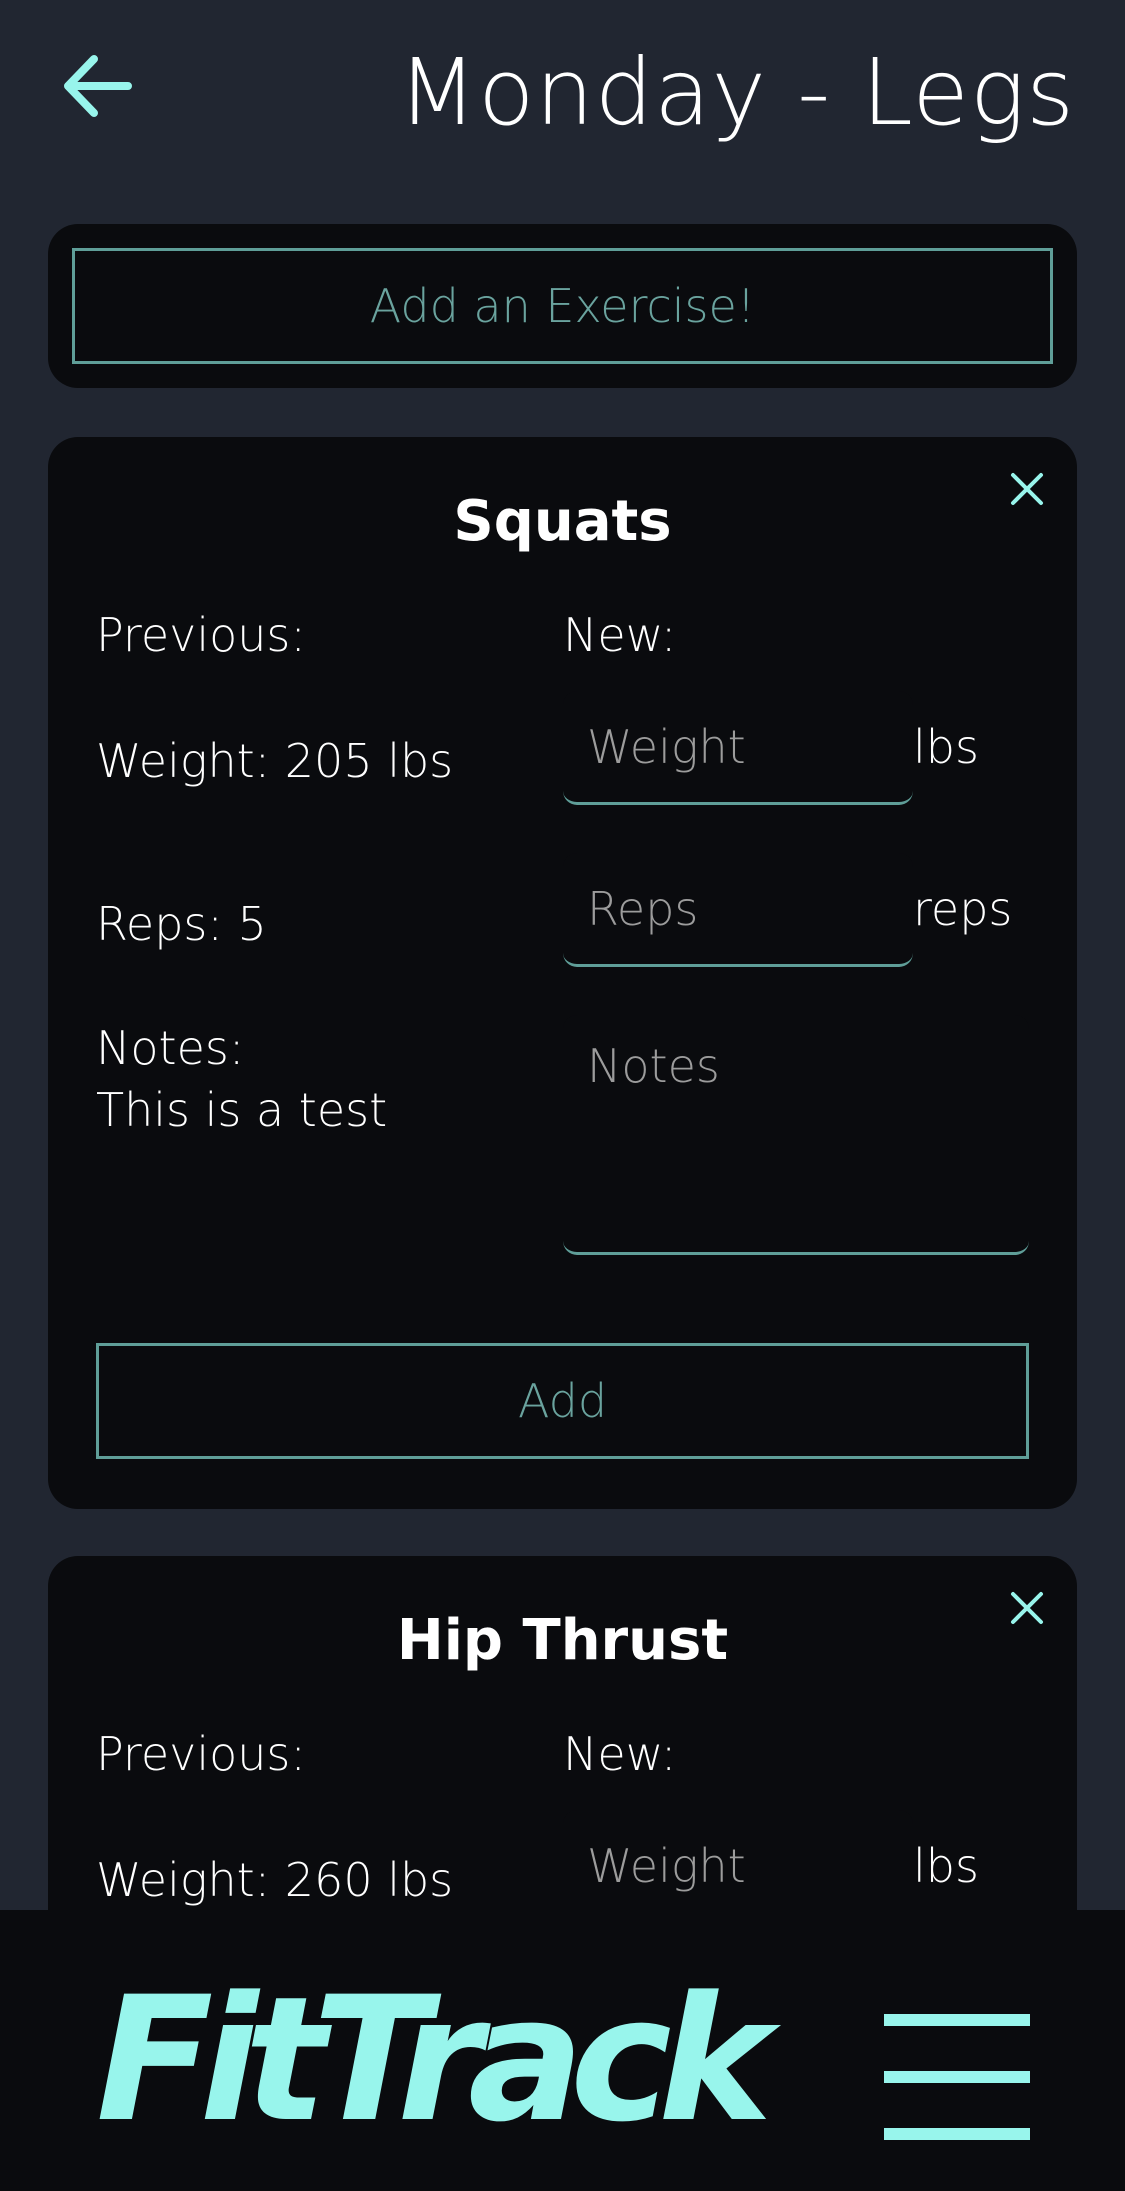 This screenshot has height=2191, width=1125. I want to click on back-button, so click(96, 86).